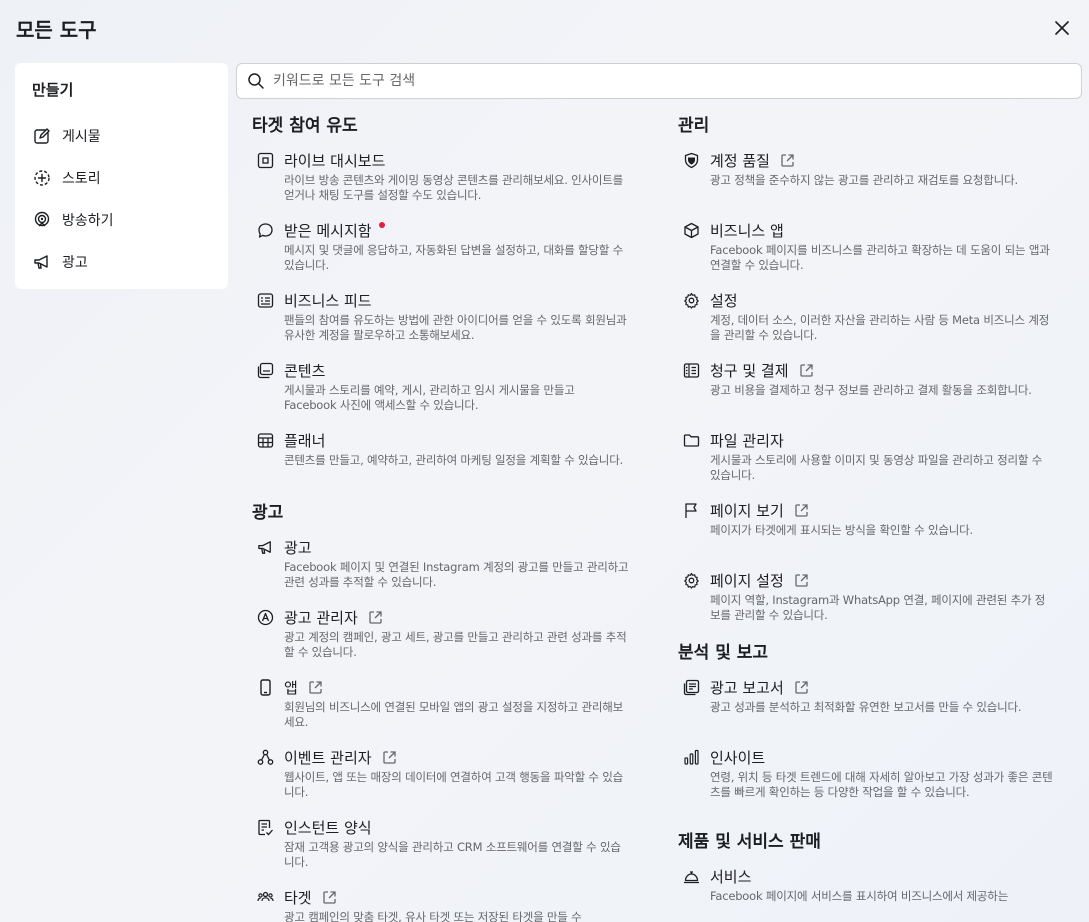 The height and width of the screenshot is (922, 1089). What do you see at coordinates (442, 903) in the screenshot?
I see `tool-audience: 타겟 광고 캠페인의 맞춤 타겟, 유사 타겟 또는 저장된 타겟을 만들 수` at bounding box center [442, 903].